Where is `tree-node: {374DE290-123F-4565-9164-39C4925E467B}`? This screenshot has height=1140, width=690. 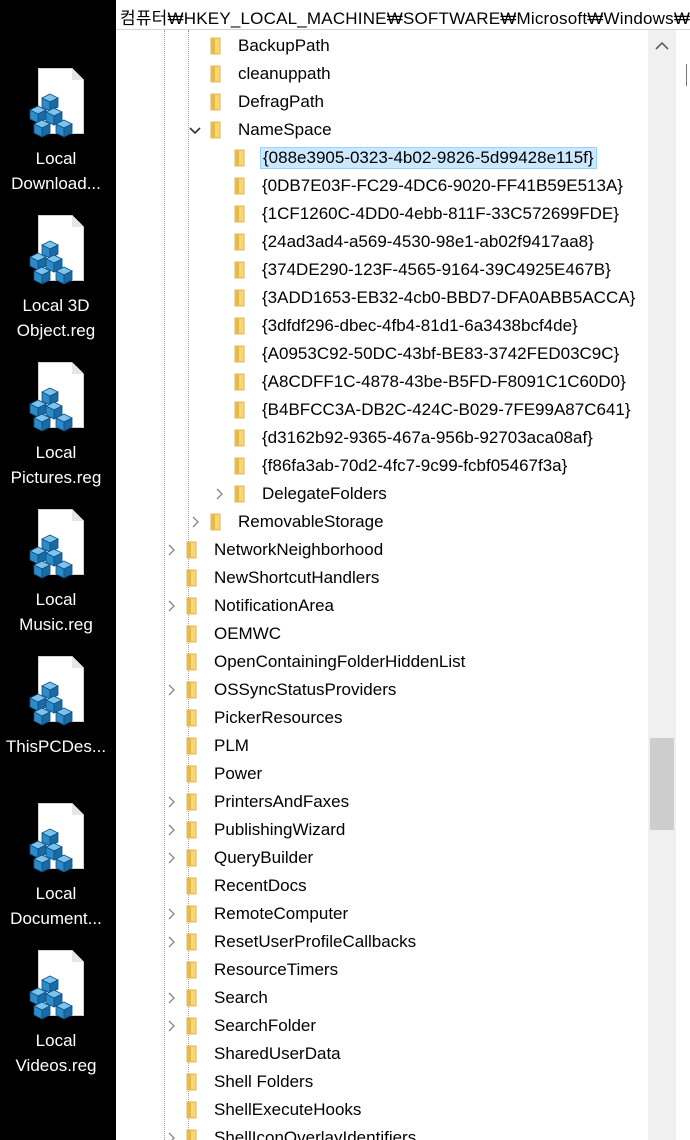
tree-node: {374DE290-123F-4565-9164-39C4925E467B} is located at coordinates (382, 270).